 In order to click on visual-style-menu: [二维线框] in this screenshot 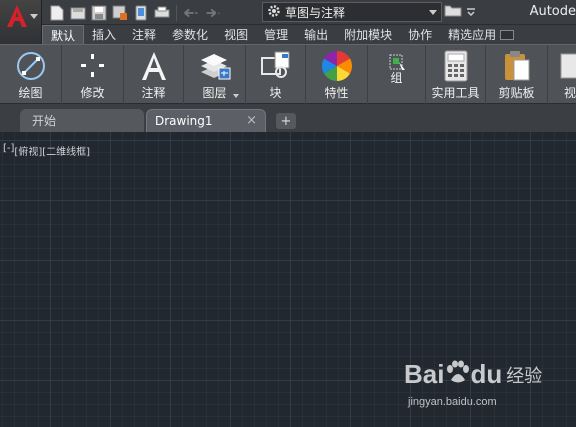, I will do `click(66, 150)`.